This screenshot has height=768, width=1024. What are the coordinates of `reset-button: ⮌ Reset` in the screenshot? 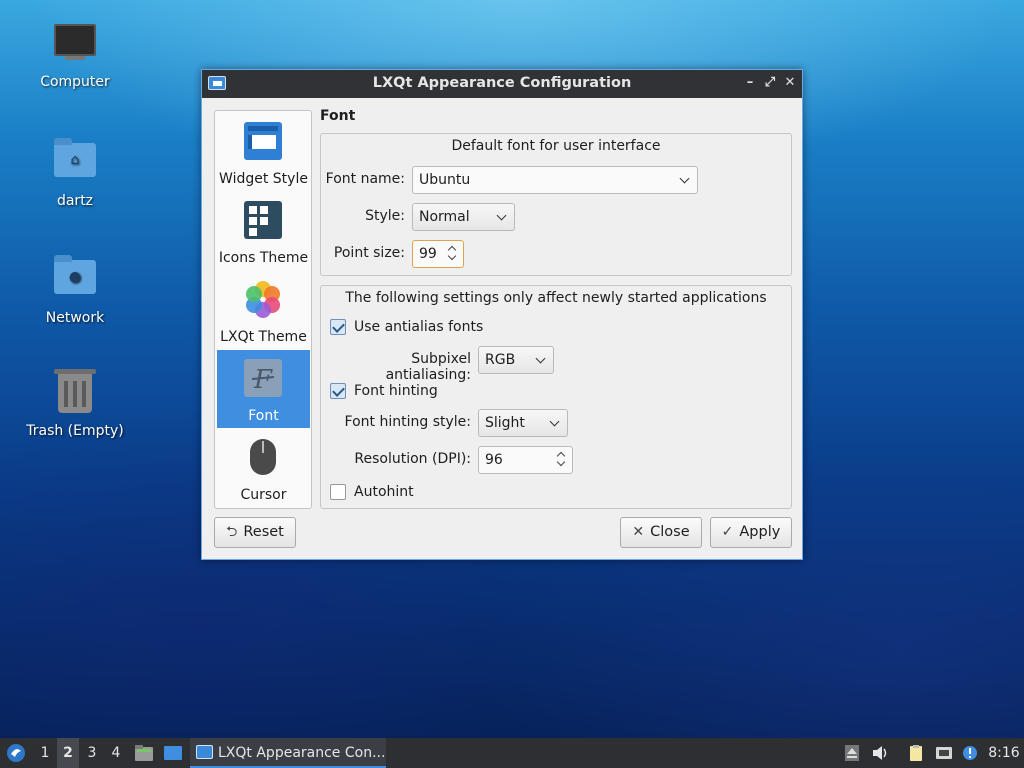 It's located at (255, 532).